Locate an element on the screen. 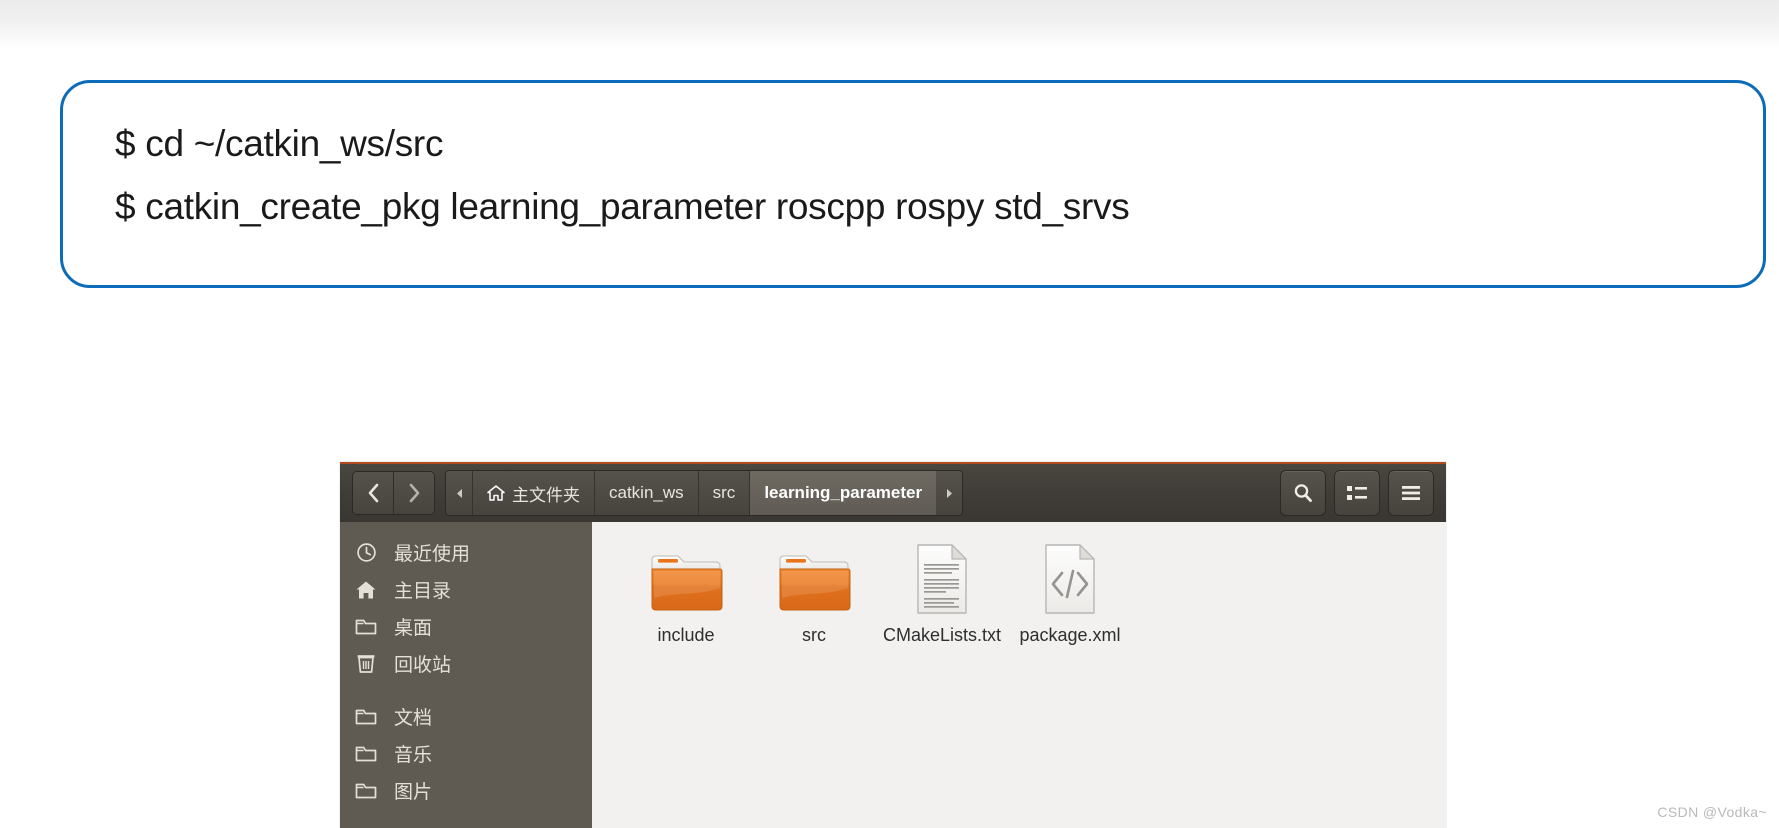 This screenshot has height=828, width=1779. forward-button is located at coordinates (413, 493).